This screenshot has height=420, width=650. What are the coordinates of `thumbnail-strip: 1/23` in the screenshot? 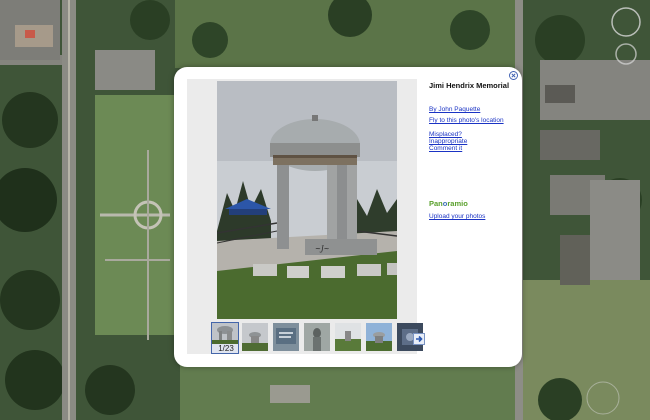 It's located at (323, 338).